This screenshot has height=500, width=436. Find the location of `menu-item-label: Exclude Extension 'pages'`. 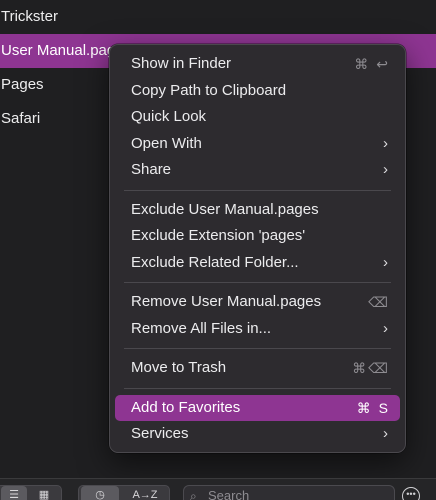

menu-item-label: Exclude Extension 'pages' is located at coordinates (218, 235).